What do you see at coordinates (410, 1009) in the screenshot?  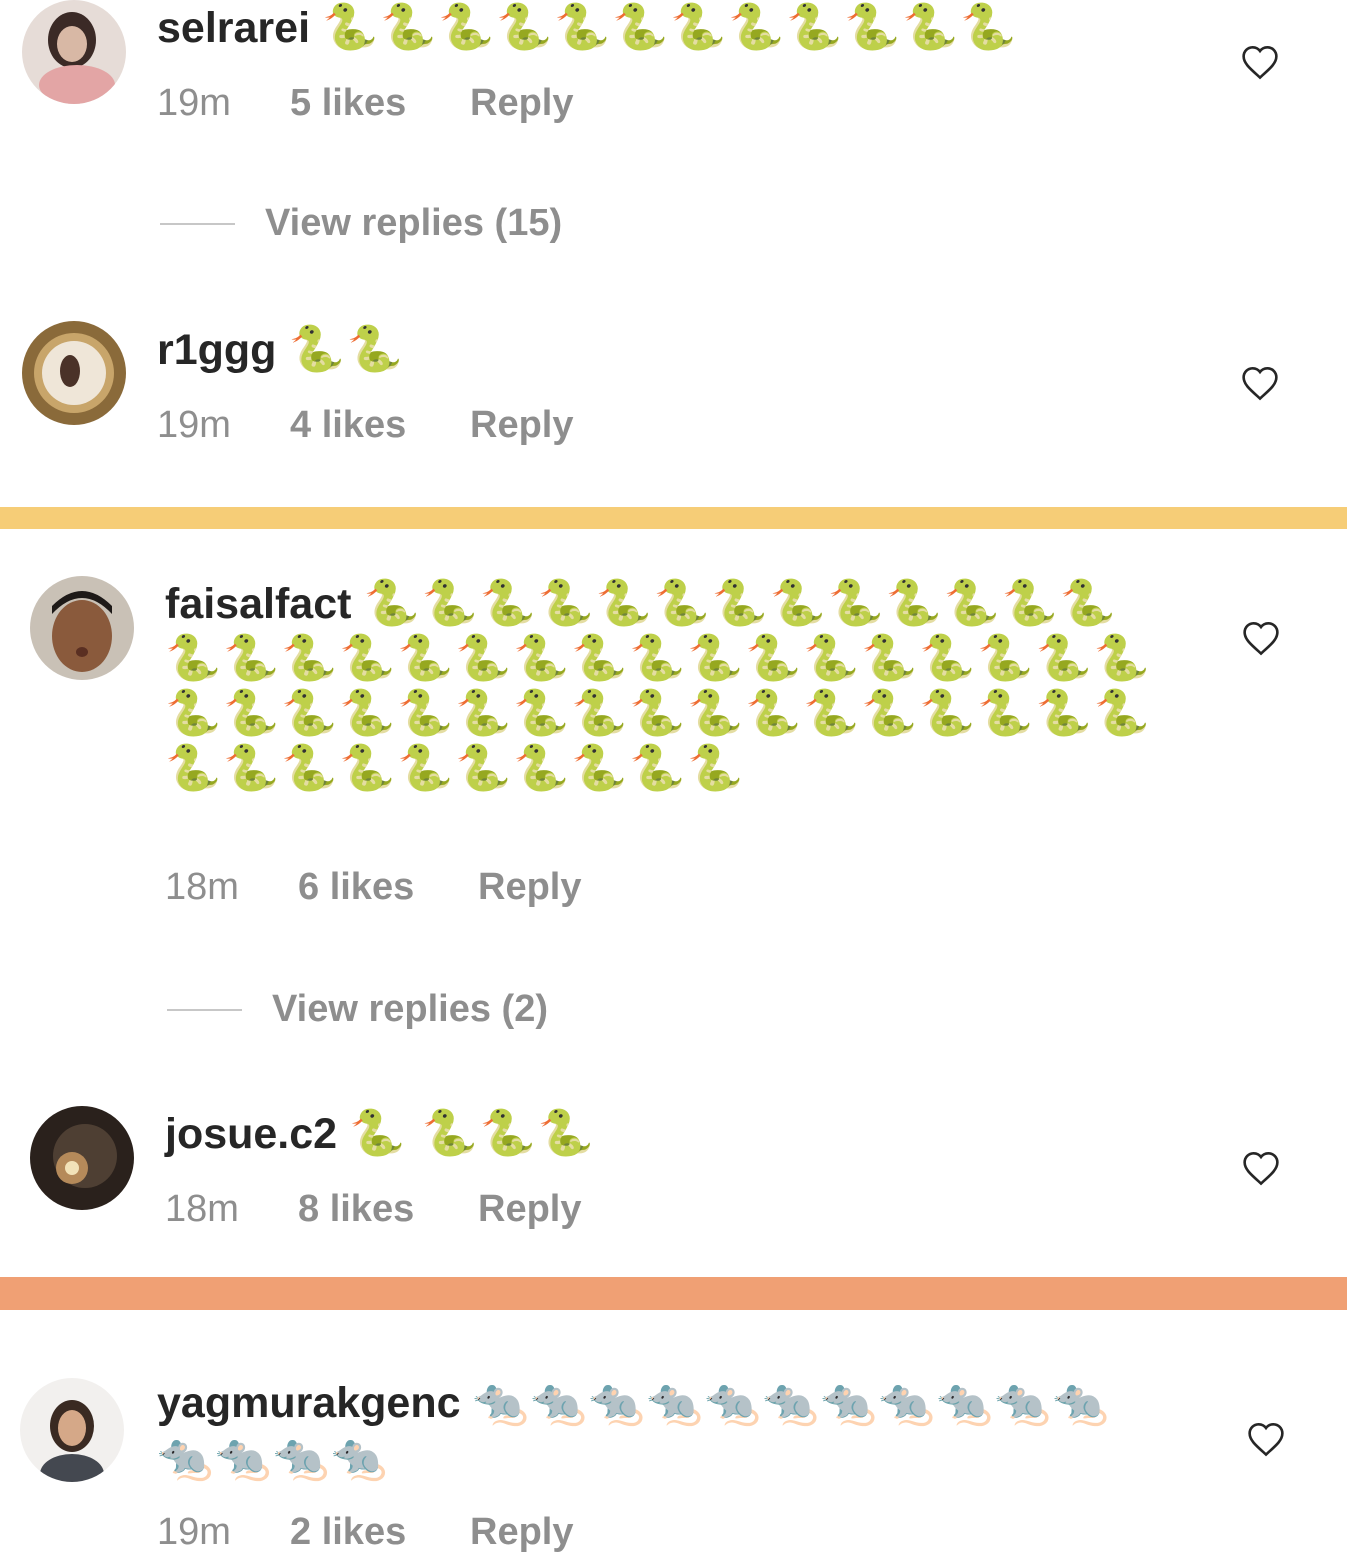 I see `view-replies-label: View replies (2)` at bounding box center [410, 1009].